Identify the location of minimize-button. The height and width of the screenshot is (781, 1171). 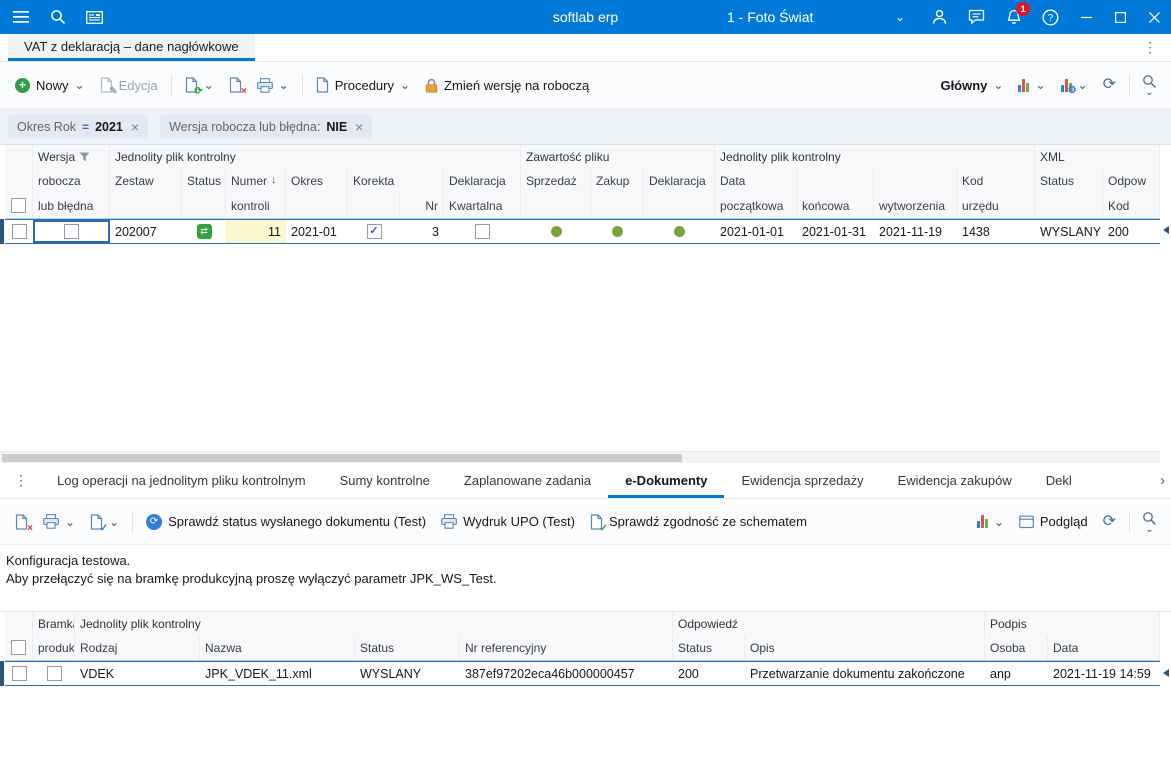
(1086, 17).